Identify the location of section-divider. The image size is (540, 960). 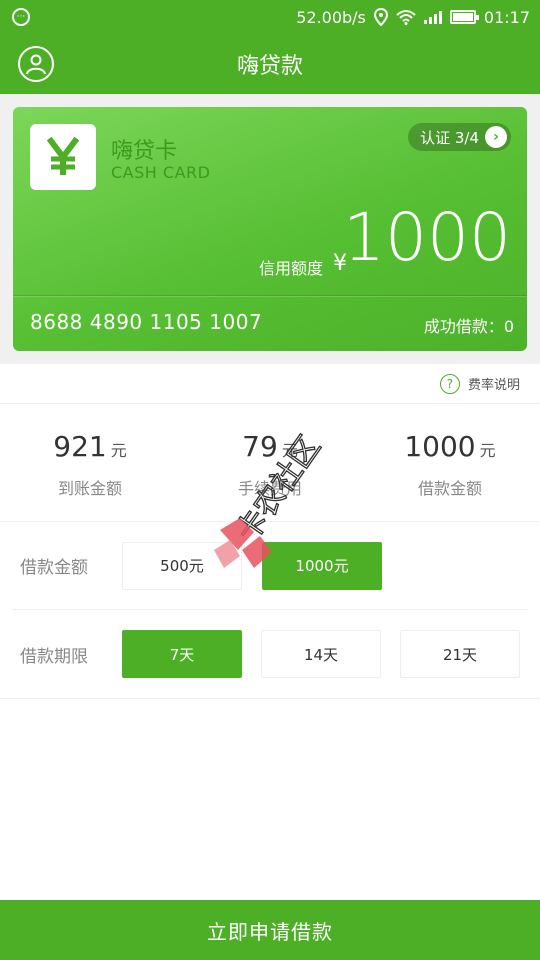
(270, 698).